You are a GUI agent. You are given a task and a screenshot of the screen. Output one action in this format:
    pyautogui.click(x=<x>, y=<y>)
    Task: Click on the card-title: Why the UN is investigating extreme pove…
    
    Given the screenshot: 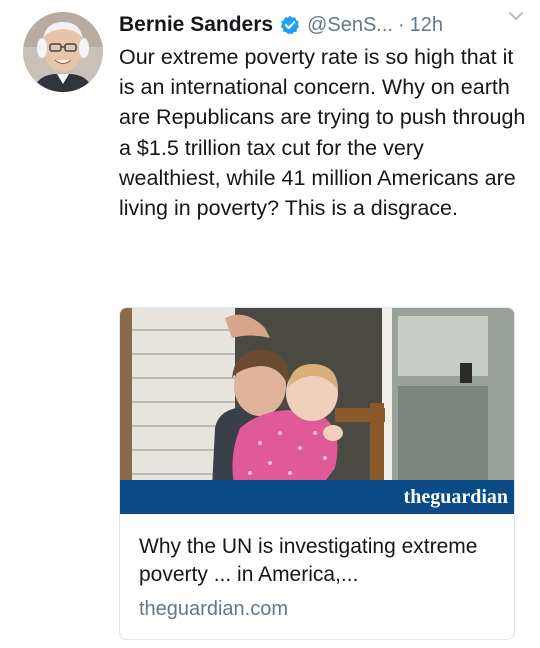 What is the action you would take?
    pyautogui.click(x=321, y=561)
    